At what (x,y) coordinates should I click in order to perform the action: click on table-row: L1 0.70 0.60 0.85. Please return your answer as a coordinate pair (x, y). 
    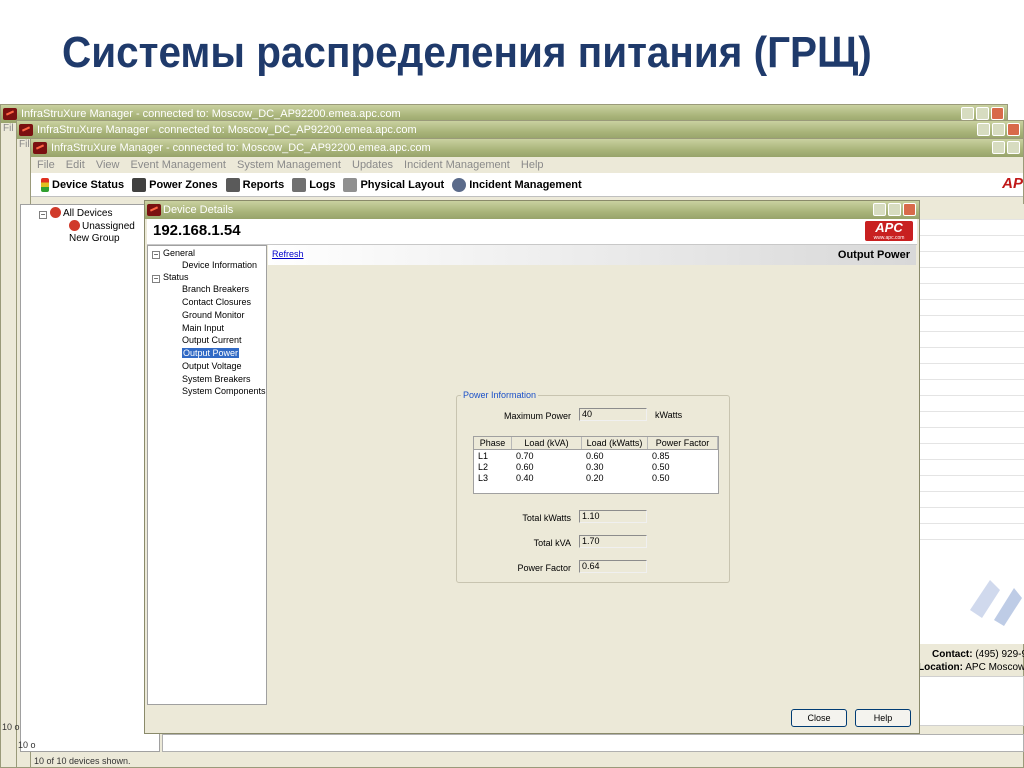
    Looking at the image, I should click on (596, 456).